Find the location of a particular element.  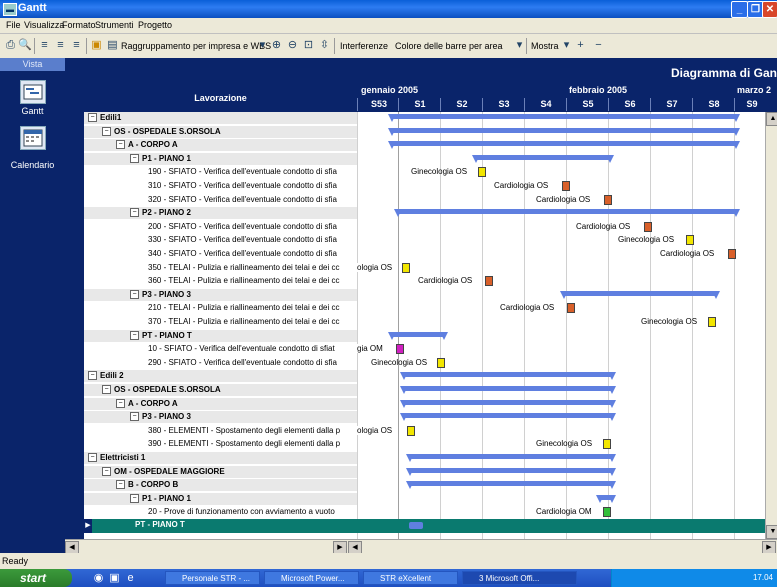

zoom-fit-icon: ⊡ is located at coordinates (308, 45).